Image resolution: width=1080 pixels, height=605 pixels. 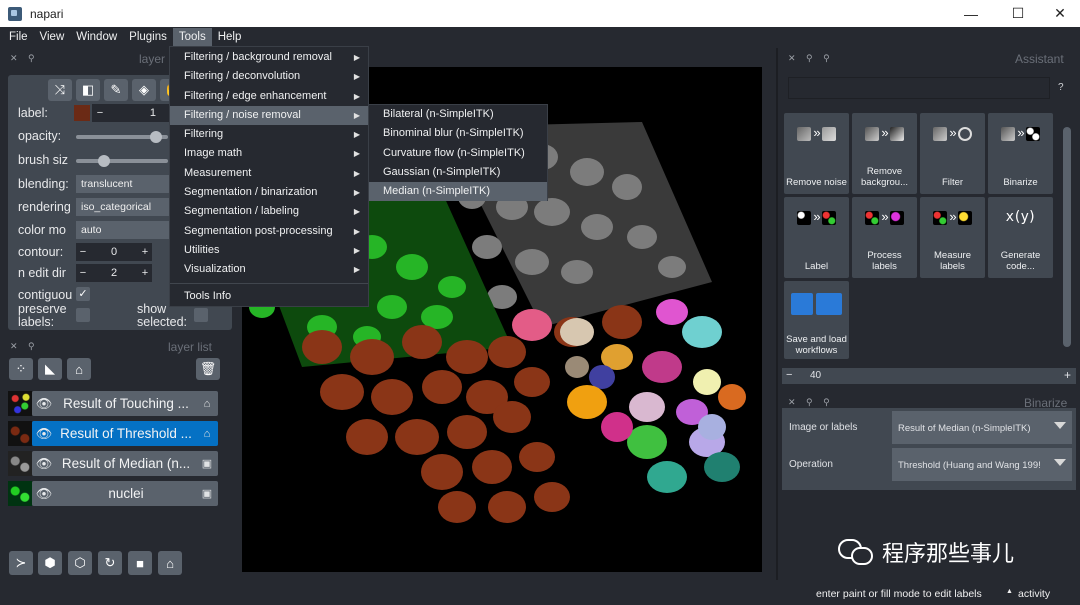 I want to click on label-spinbox: − 1, so click(x=131, y=113).